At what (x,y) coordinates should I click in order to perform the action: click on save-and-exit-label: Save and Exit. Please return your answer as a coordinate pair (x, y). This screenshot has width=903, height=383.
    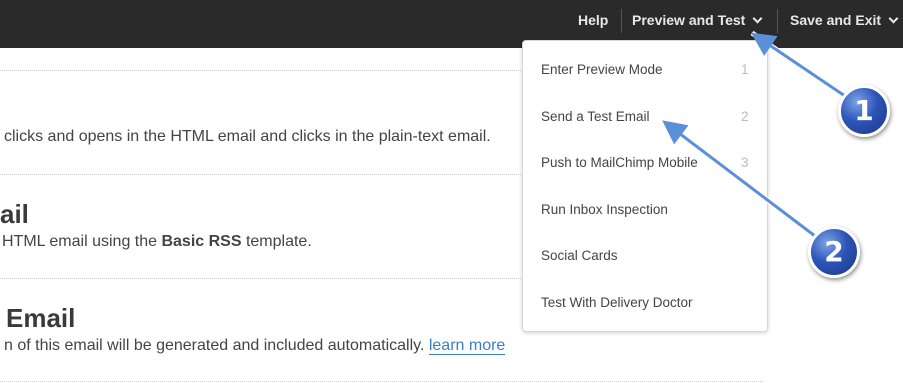
    Looking at the image, I should click on (836, 20).